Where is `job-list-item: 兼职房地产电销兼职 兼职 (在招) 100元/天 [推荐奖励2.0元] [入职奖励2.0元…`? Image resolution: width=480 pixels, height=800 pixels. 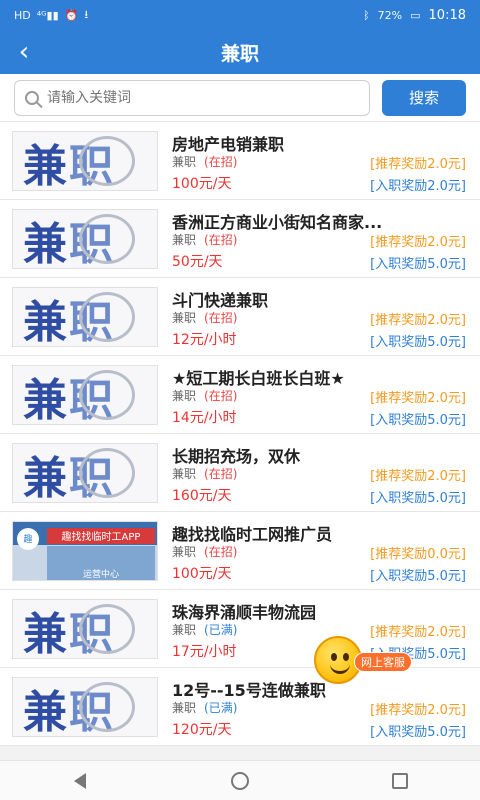 job-list-item: 兼职房地产电销兼职 兼职 (在招) 100元/天 [推荐奖励2.0元] [入职奖励2.0元… is located at coordinates (240, 161).